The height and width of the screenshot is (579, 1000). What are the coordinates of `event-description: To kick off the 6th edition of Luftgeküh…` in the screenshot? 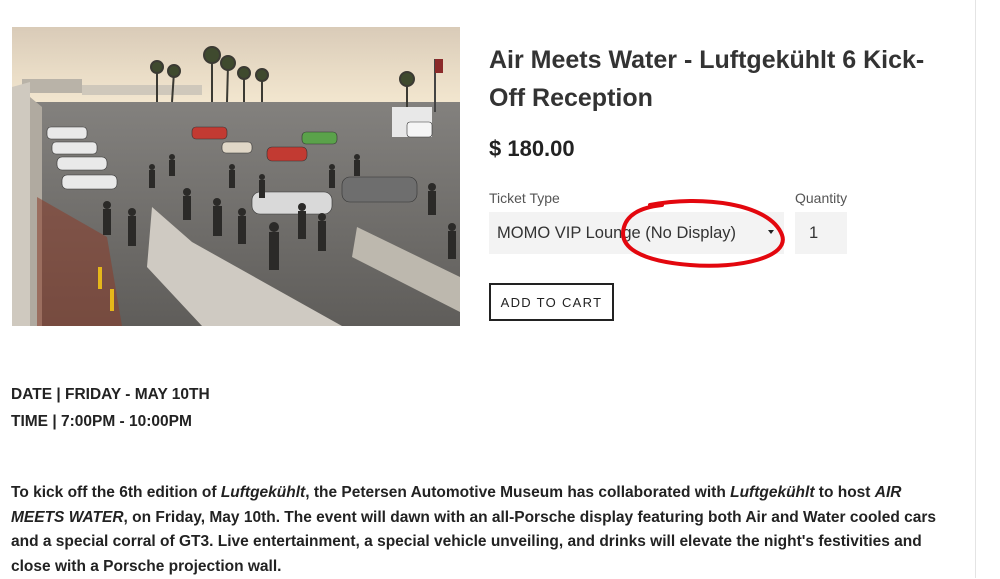 It's located at (474, 529).